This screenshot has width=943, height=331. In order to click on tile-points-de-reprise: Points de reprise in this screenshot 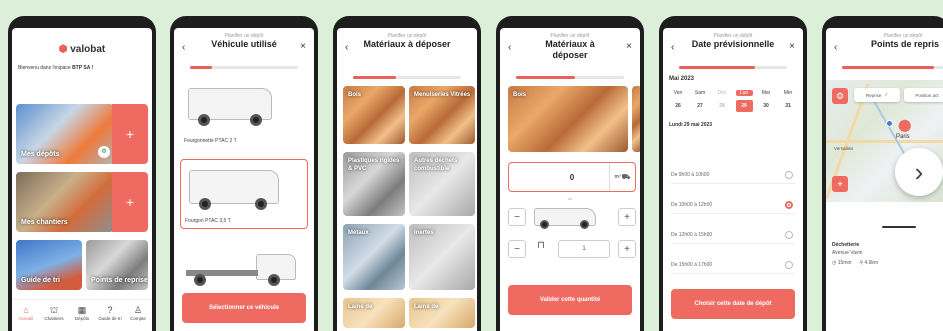, I will do `click(117, 265)`.